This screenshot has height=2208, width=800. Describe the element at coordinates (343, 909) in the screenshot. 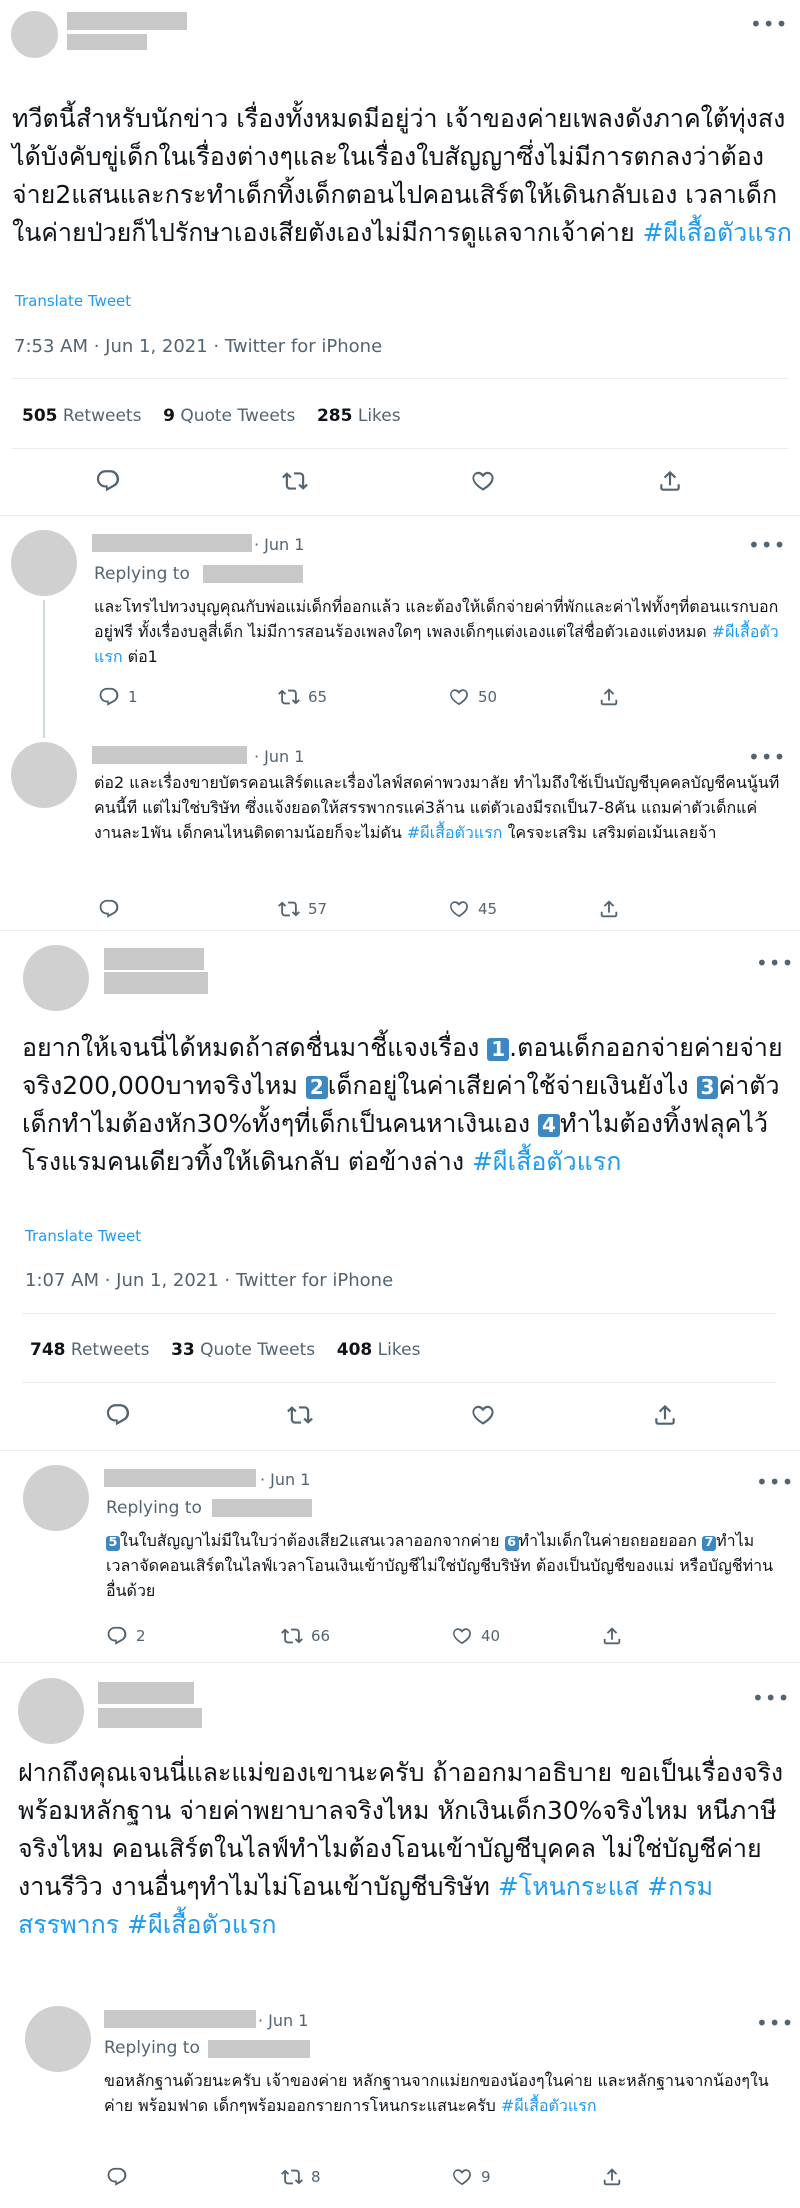

I see `retweet-button: 57` at that location.